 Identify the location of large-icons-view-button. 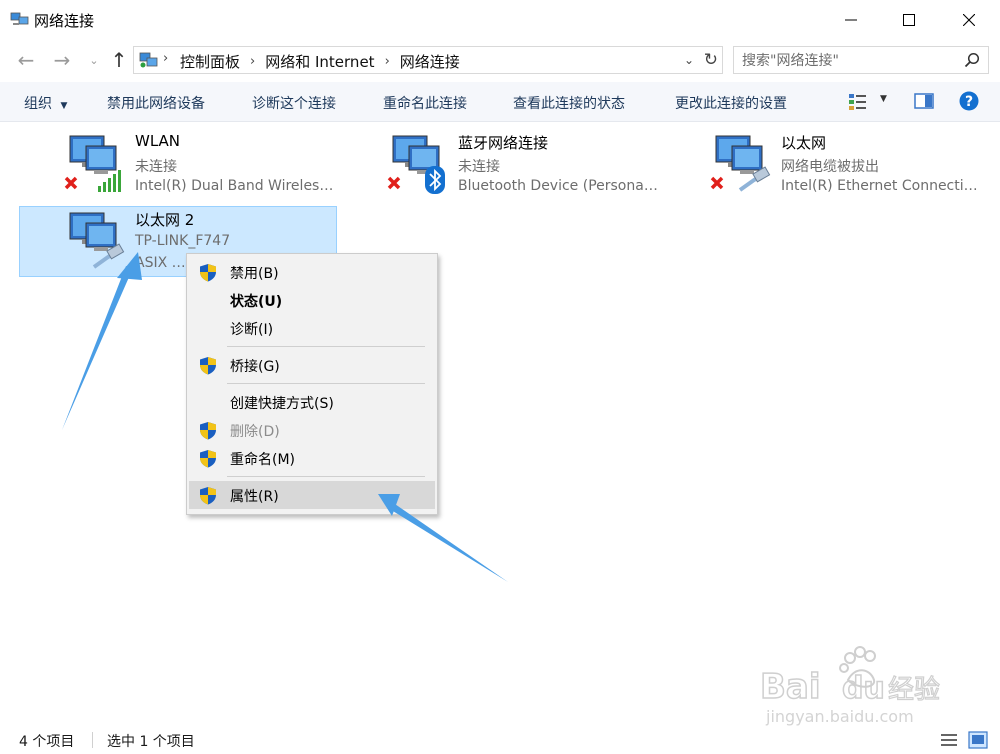
(978, 740).